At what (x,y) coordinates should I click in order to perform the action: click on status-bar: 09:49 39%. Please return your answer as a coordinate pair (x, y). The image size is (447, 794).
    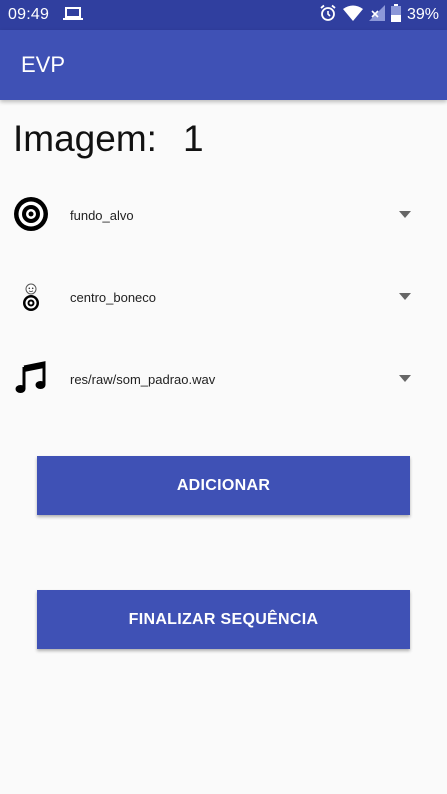
    Looking at the image, I should click on (223, 15).